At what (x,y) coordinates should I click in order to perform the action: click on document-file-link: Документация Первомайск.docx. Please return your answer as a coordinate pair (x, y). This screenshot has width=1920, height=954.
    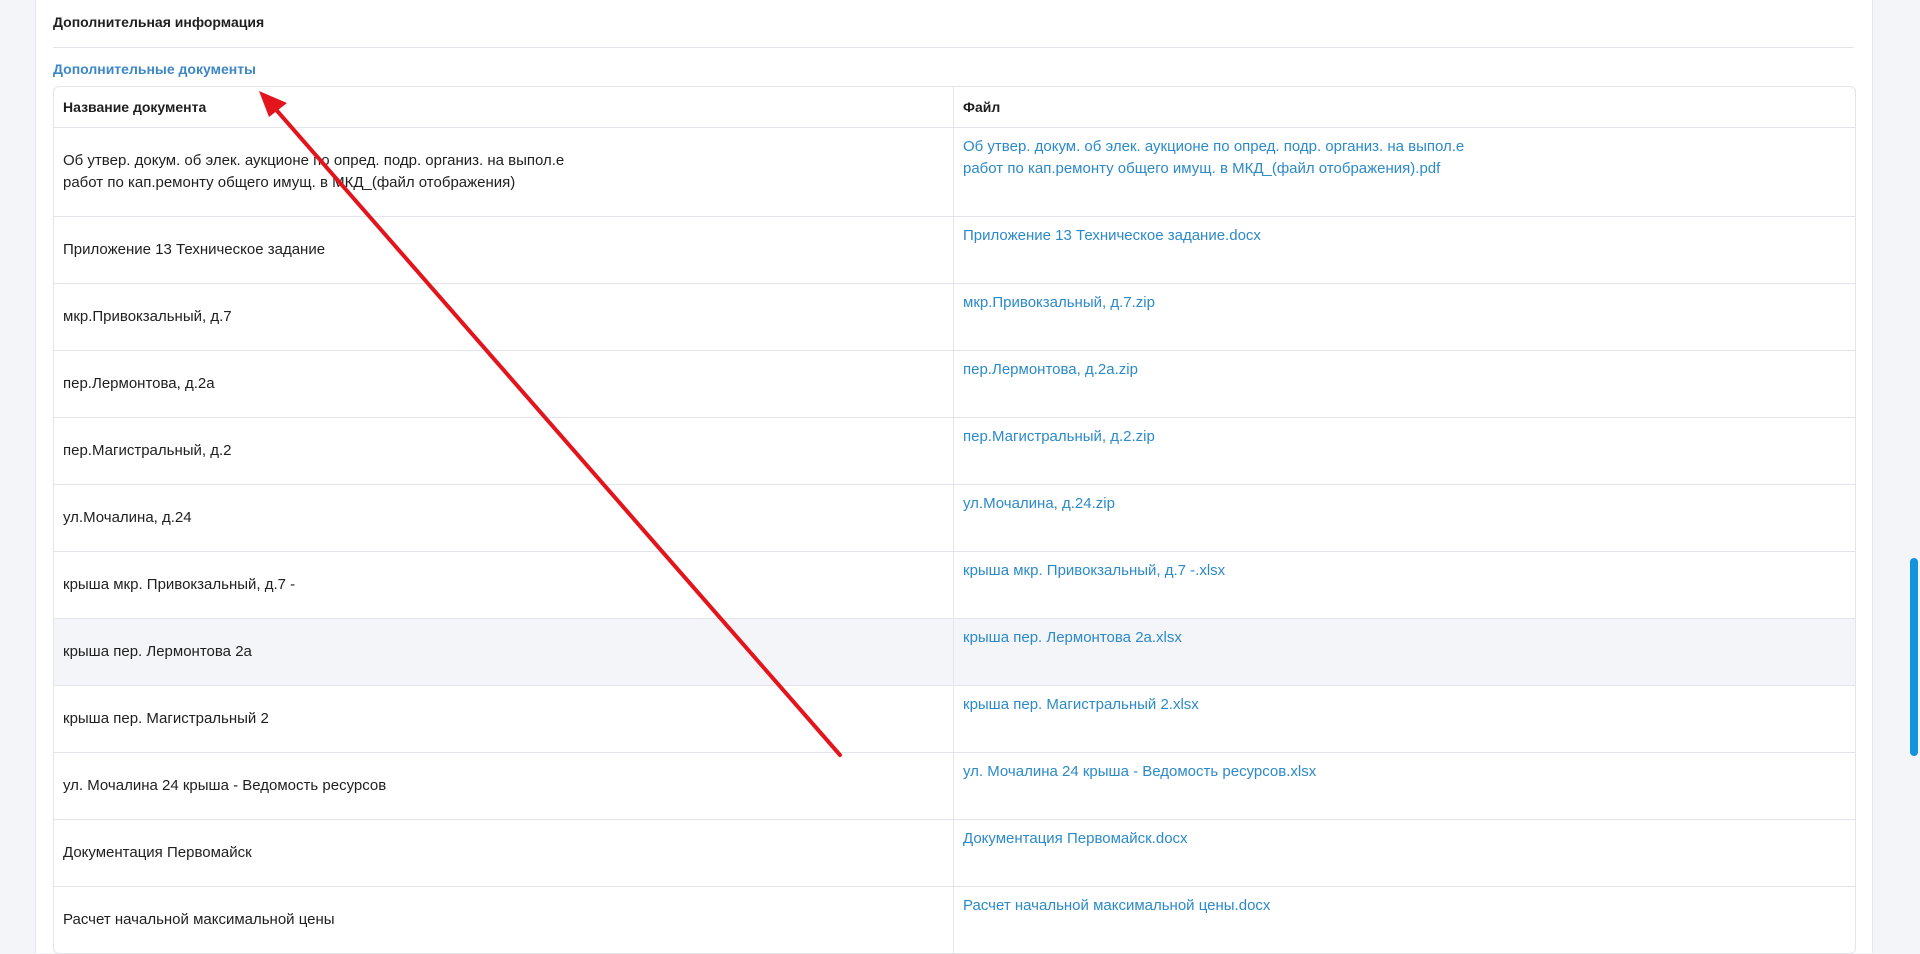
    Looking at the image, I should click on (1075, 838).